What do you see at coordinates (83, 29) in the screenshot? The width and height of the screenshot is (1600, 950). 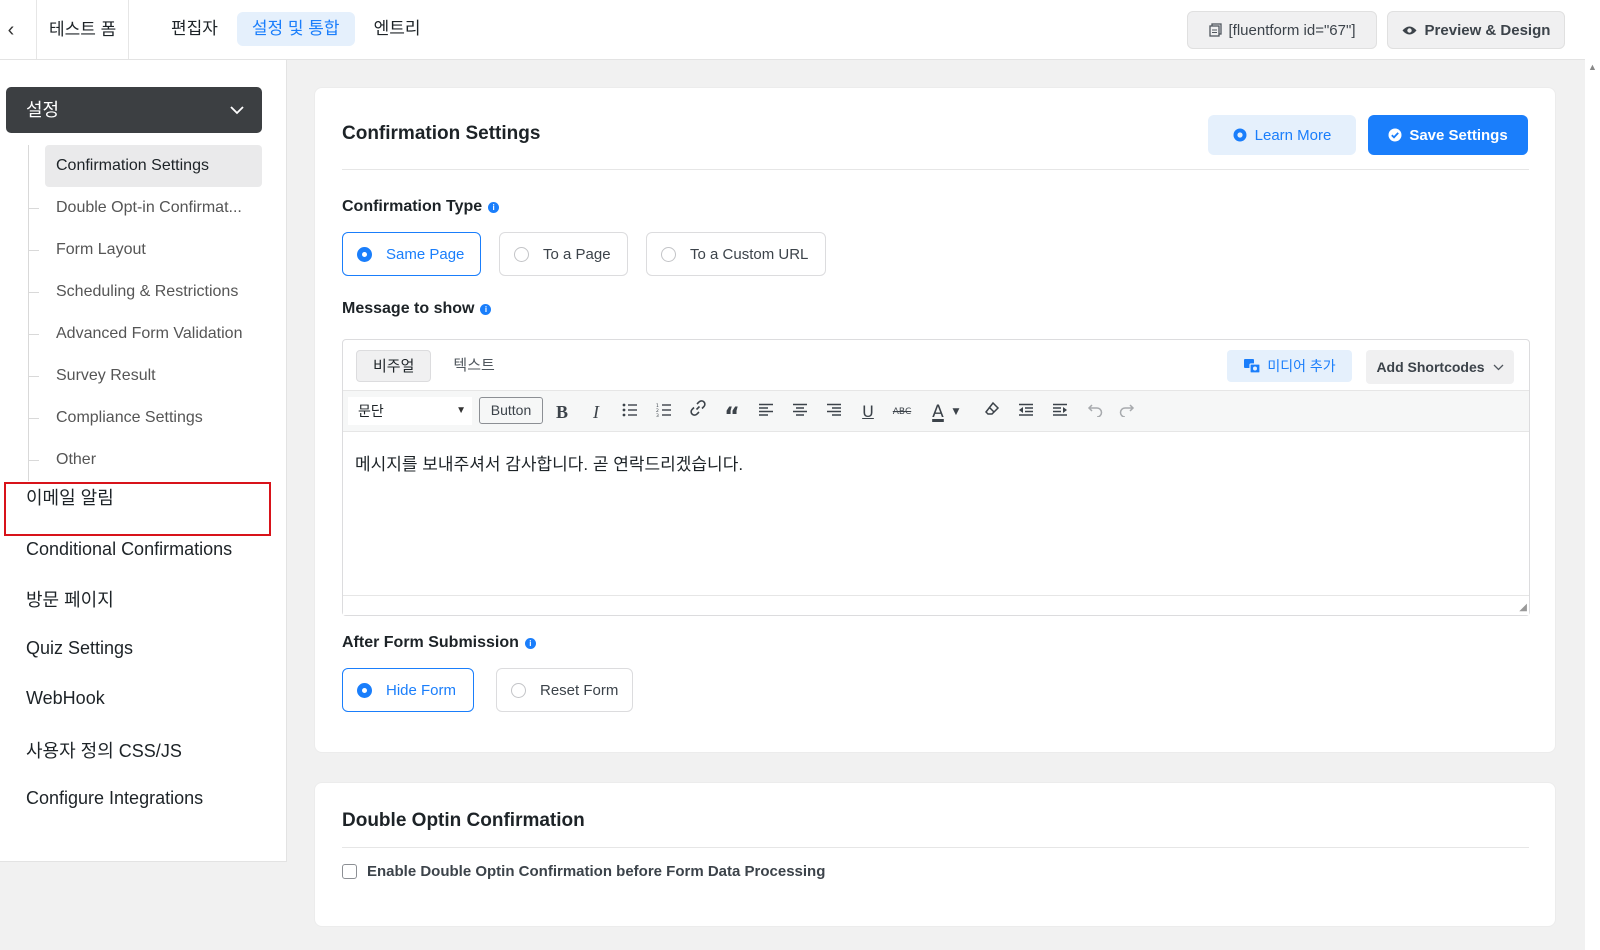 I see `form-title: 테스트 폼` at bounding box center [83, 29].